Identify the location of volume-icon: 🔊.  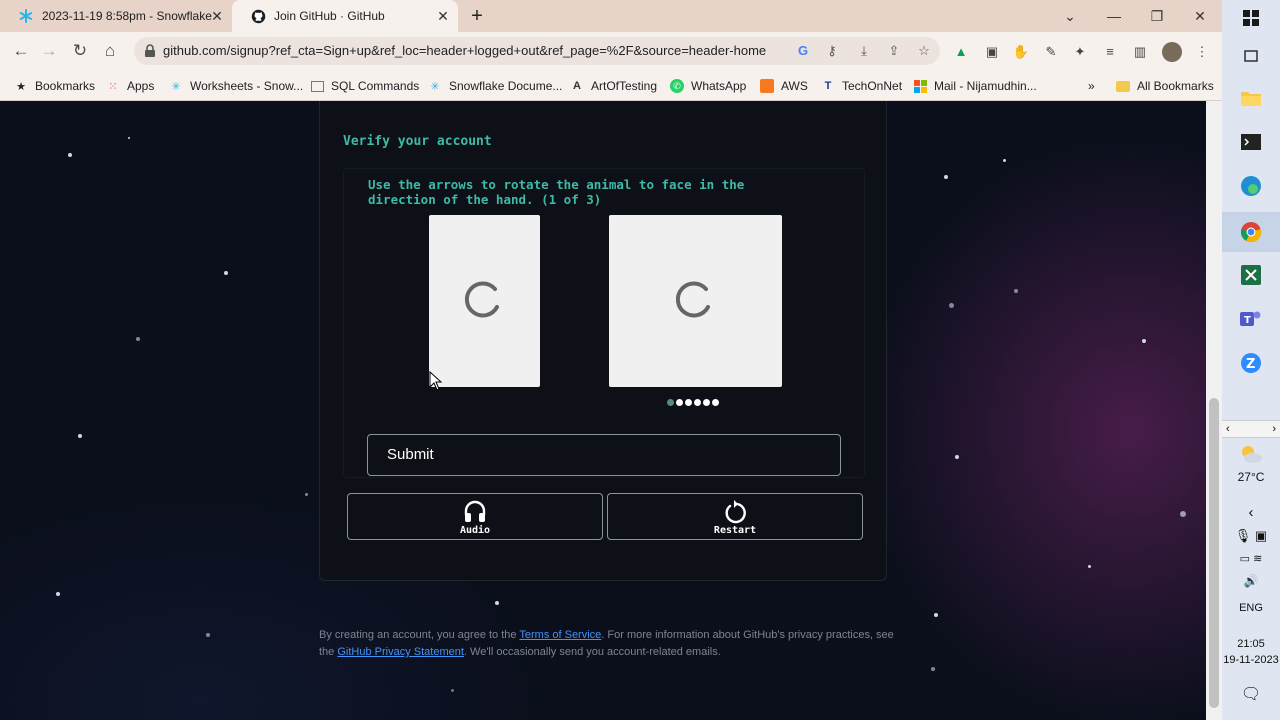
(1251, 581).